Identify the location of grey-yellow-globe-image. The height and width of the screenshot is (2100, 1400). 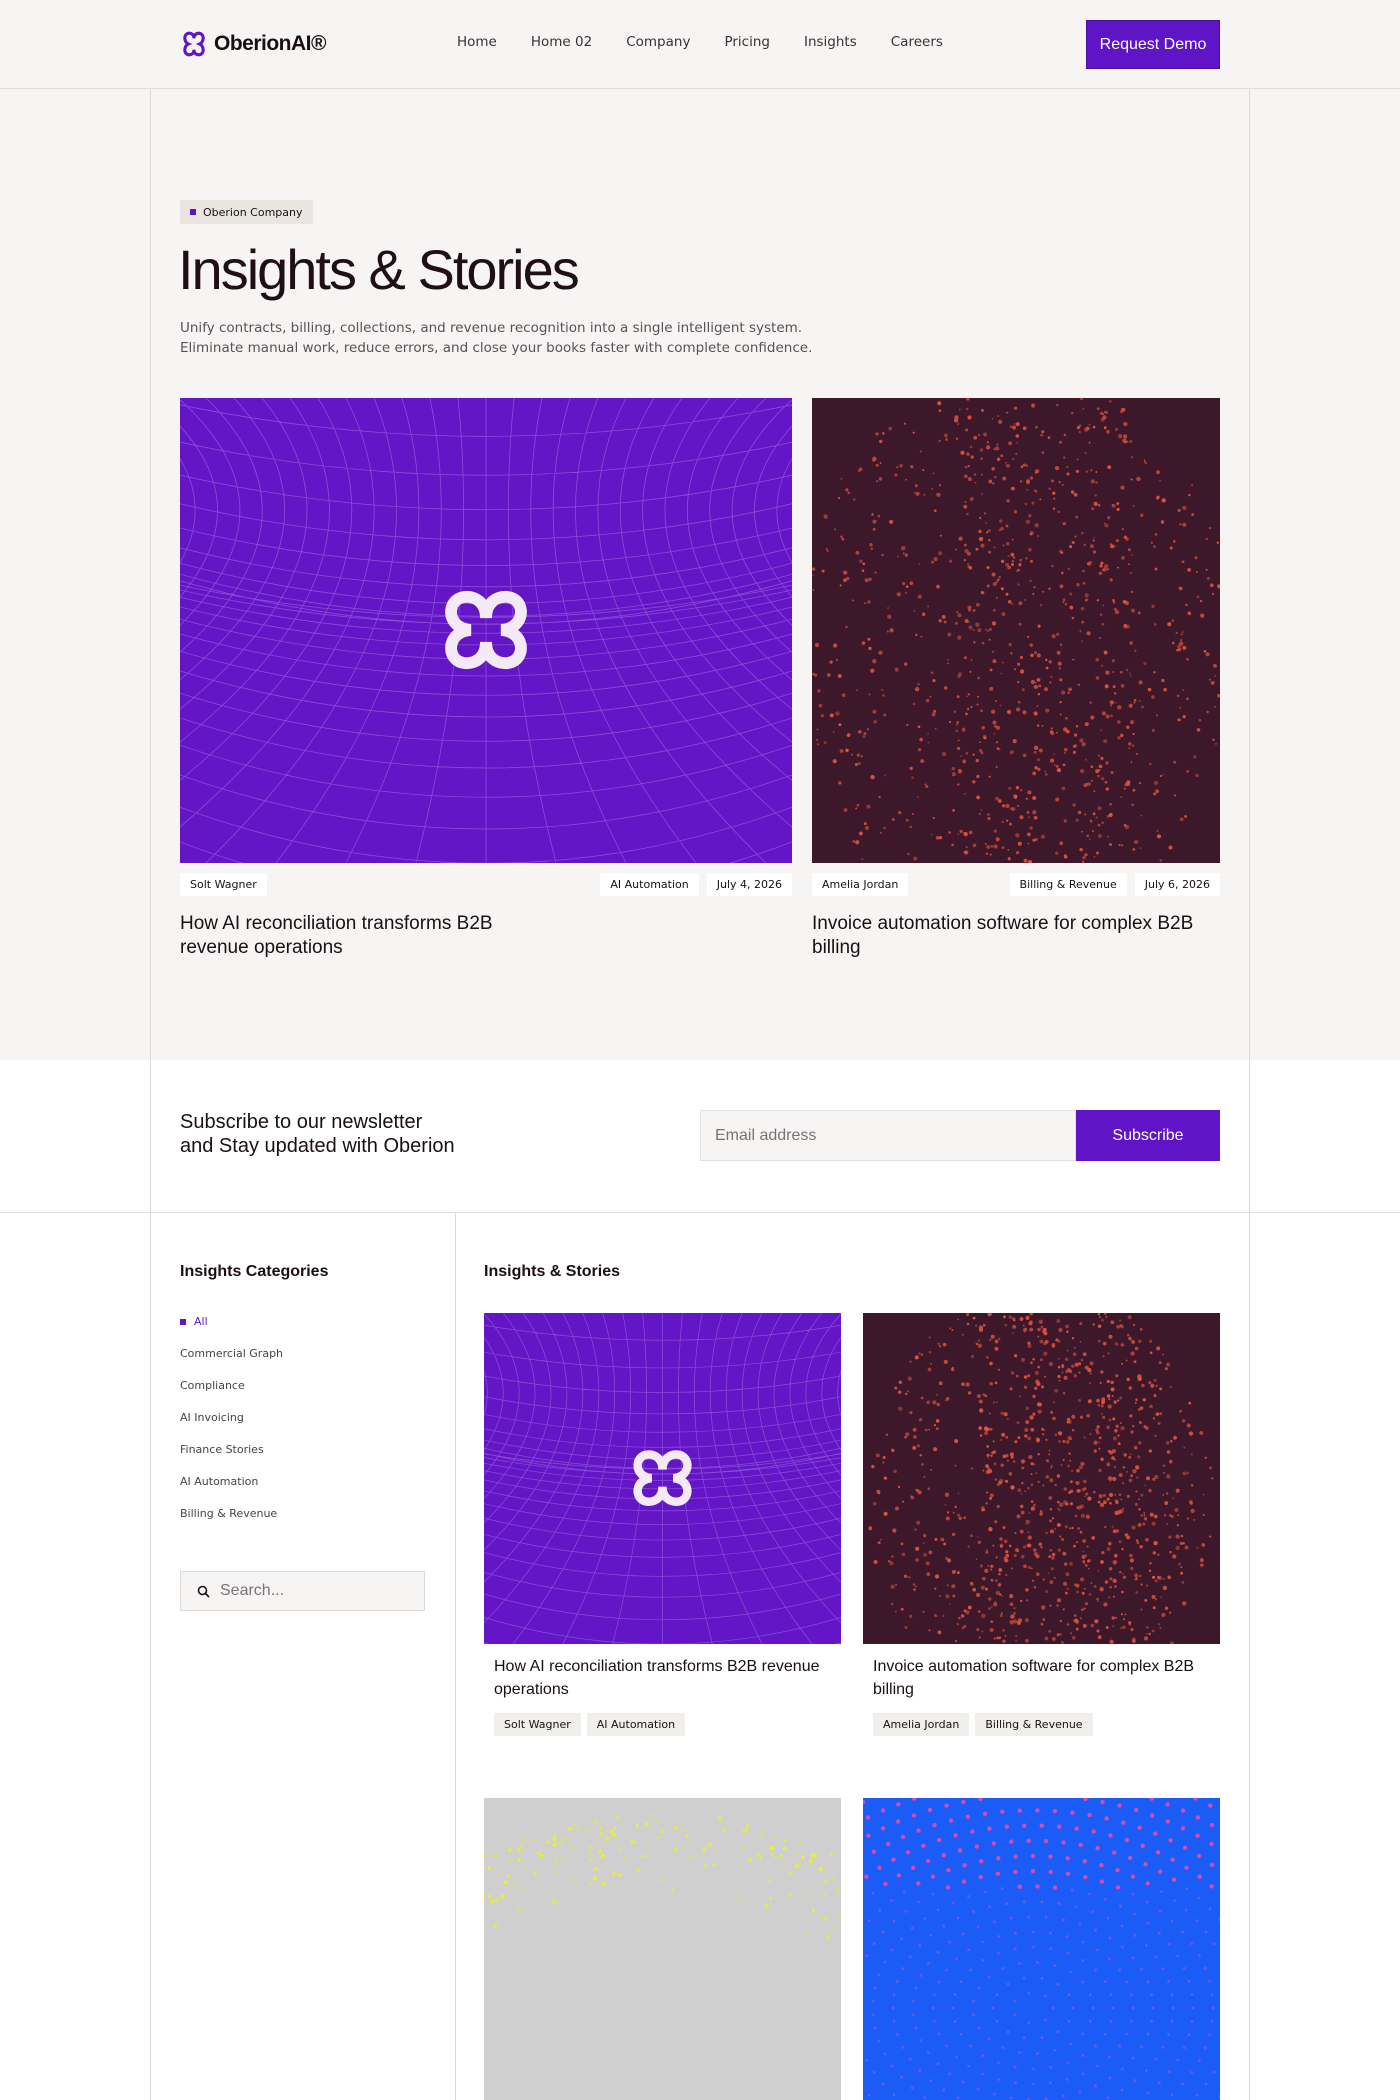
(662, 1949).